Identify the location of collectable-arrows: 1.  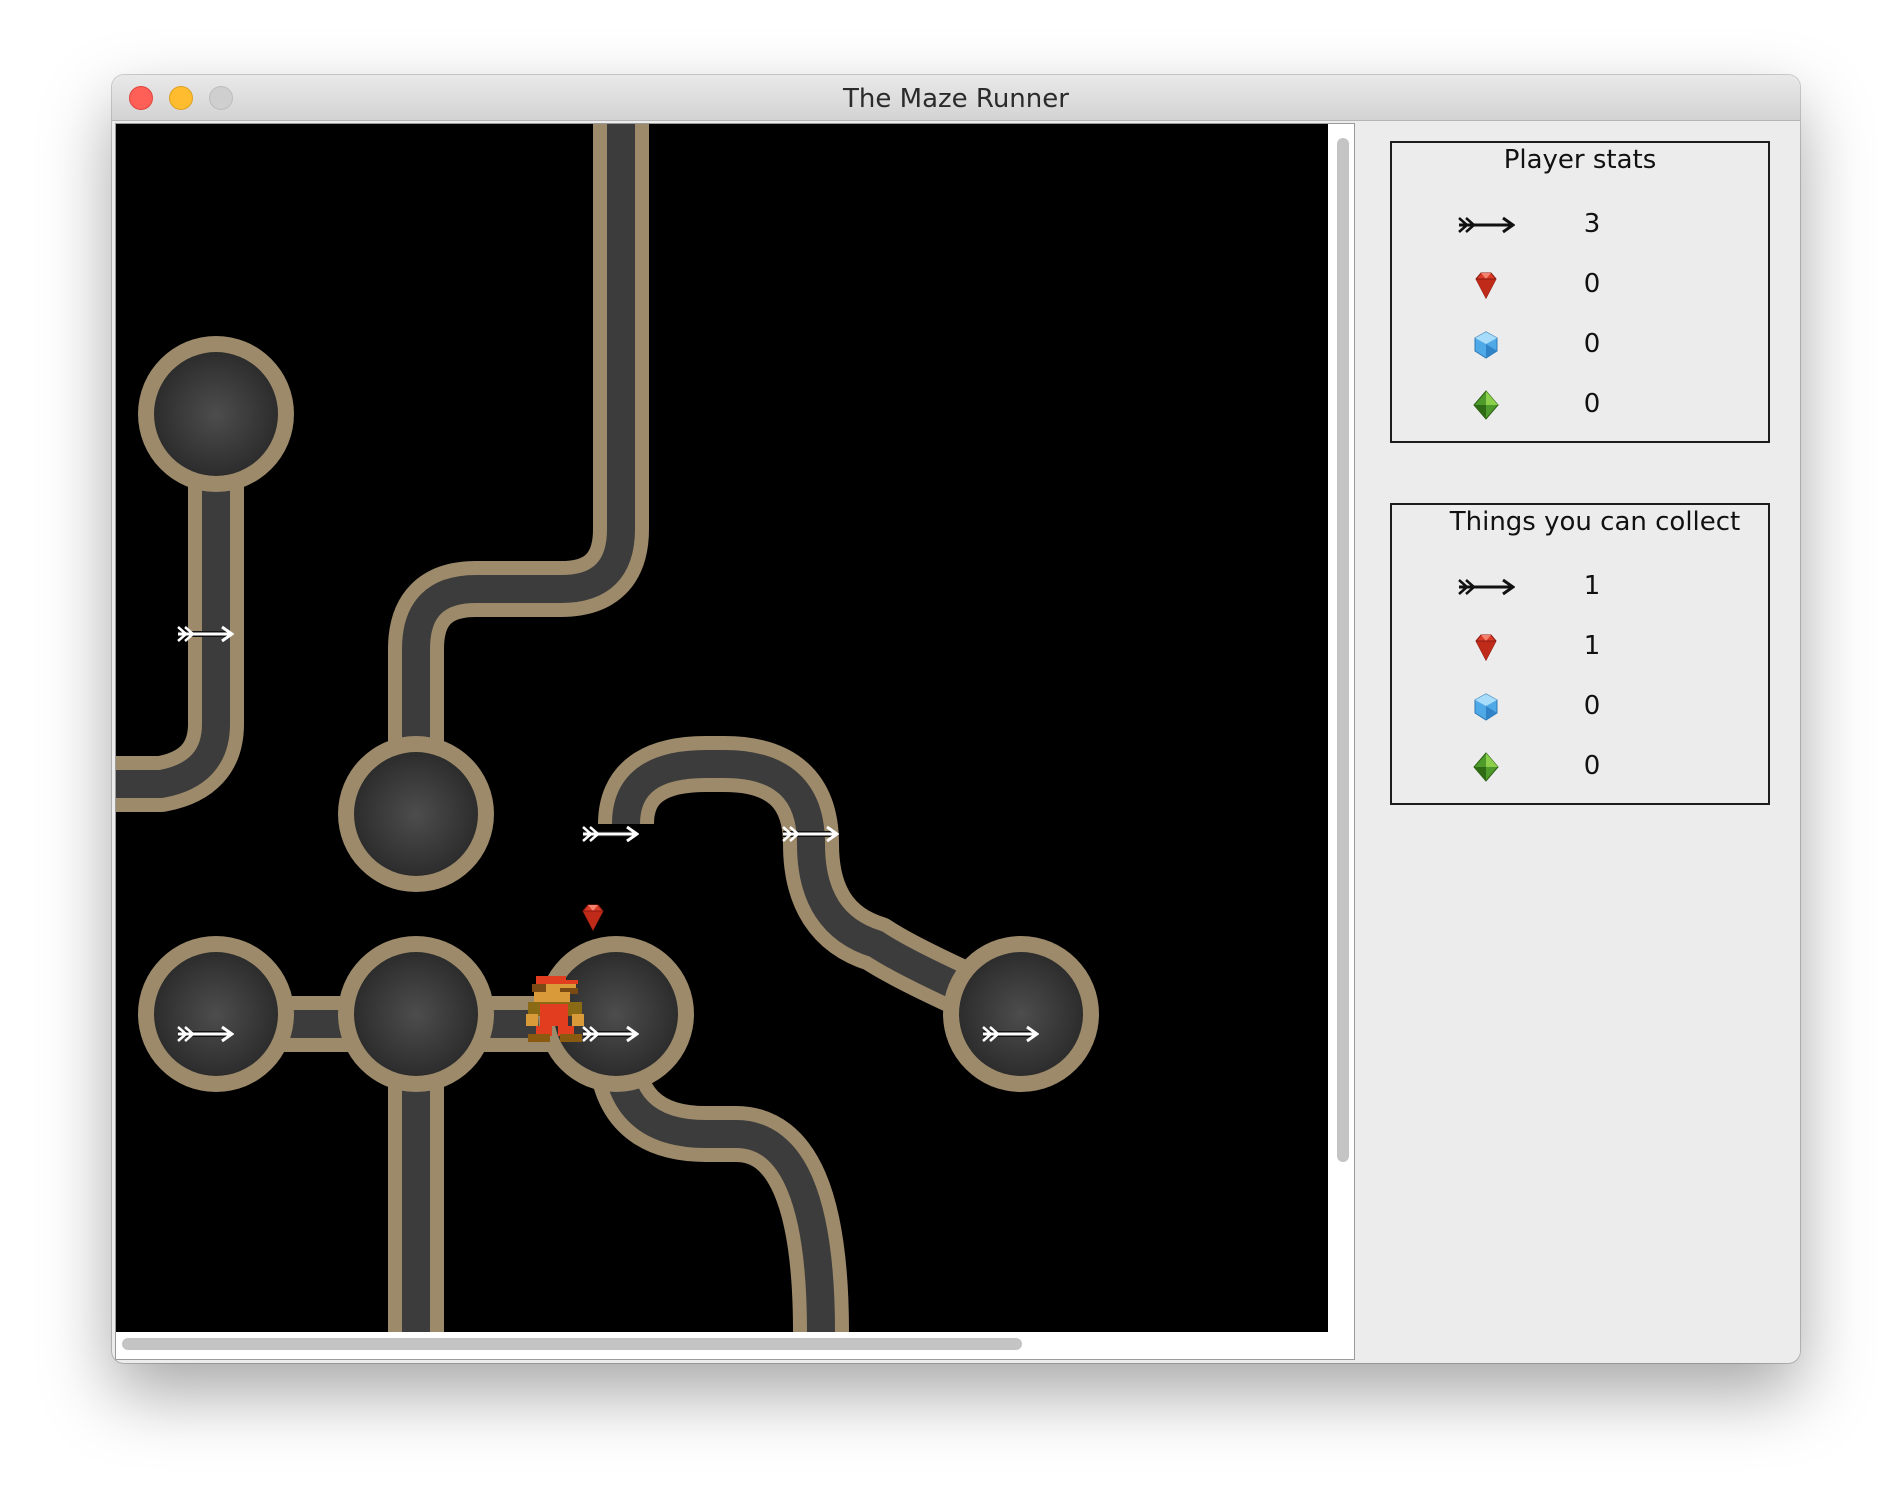
(1580, 587).